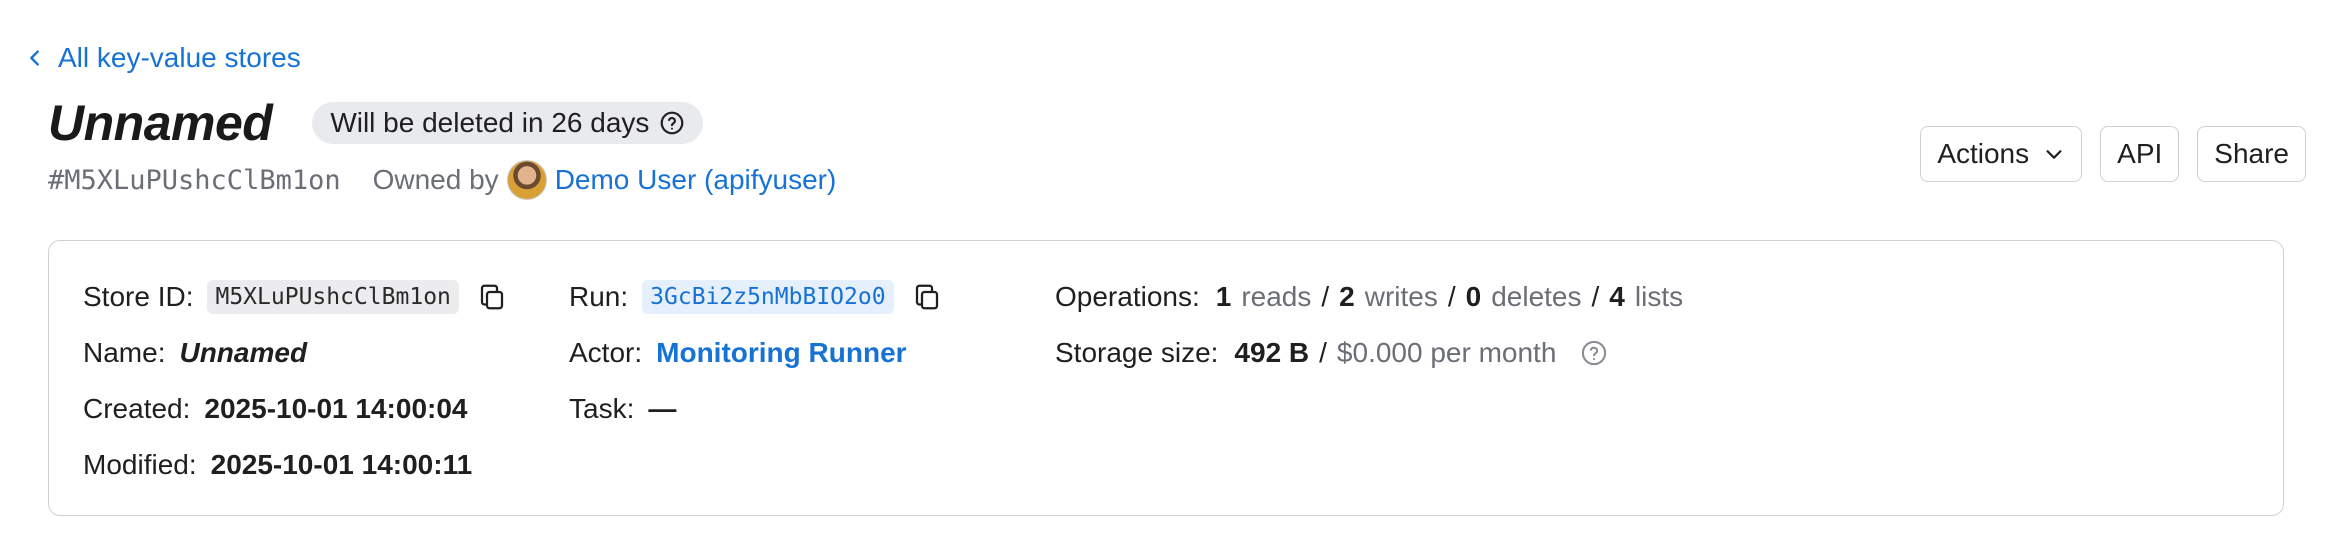  What do you see at coordinates (2140, 154) in the screenshot?
I see `api-button: API` at bounding box center [2140, 154].